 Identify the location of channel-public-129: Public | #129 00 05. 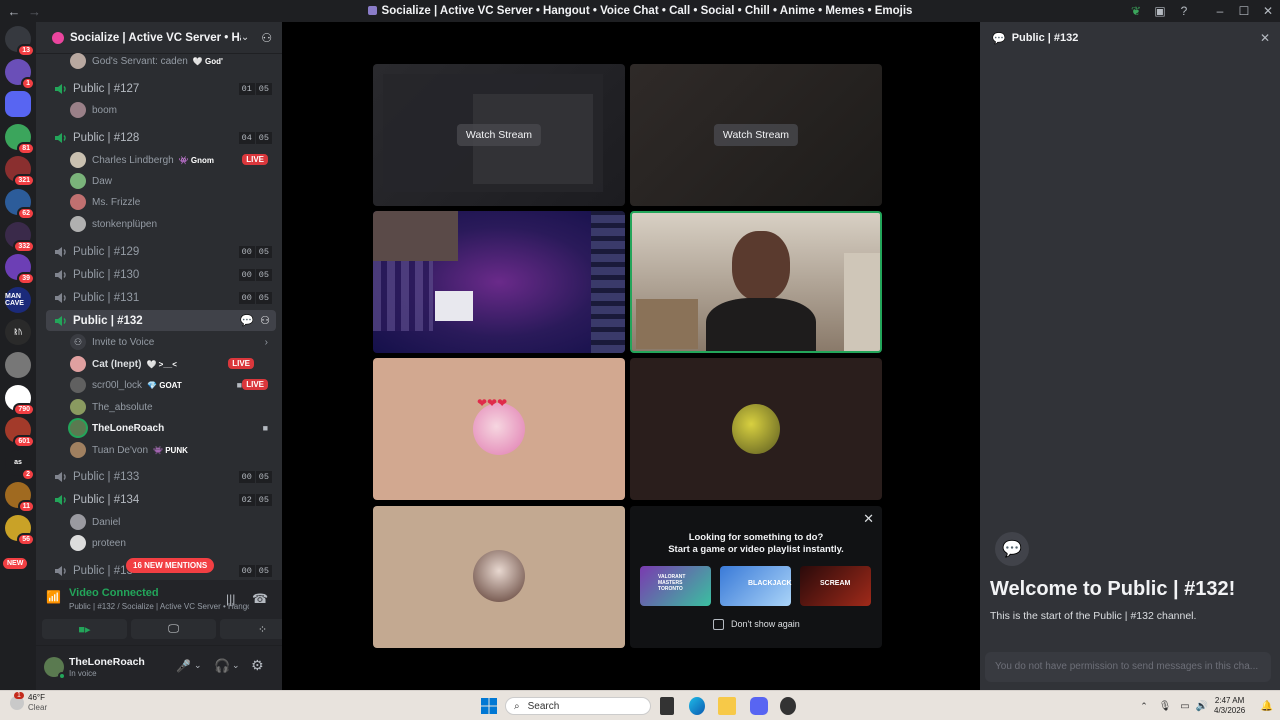
(161, 251).